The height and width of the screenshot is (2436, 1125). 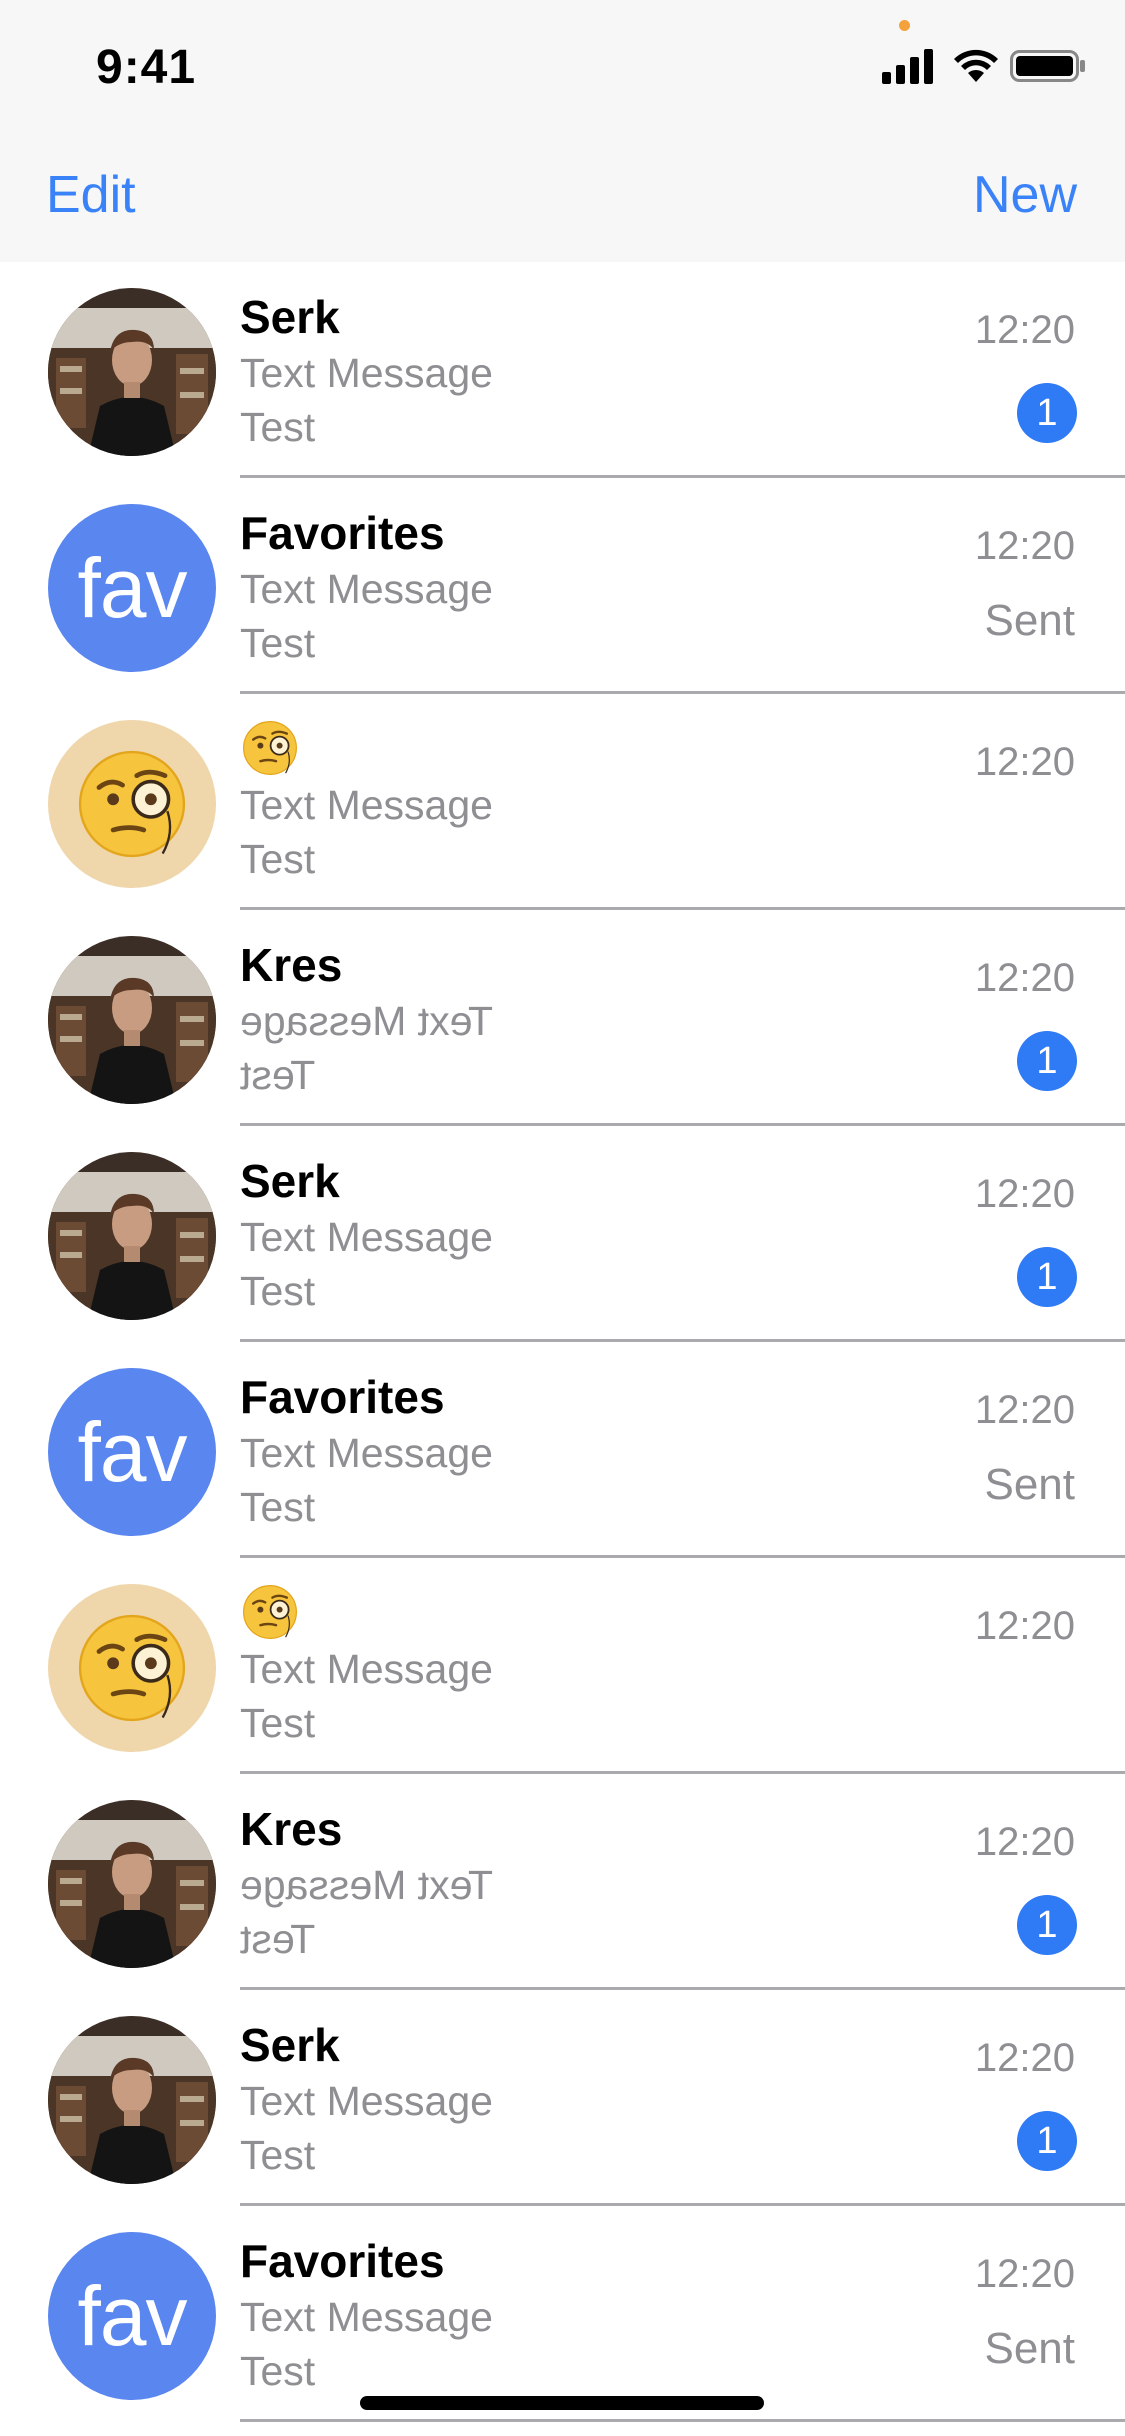 I want to click on wifi-icon, so click(x=976, y=65).